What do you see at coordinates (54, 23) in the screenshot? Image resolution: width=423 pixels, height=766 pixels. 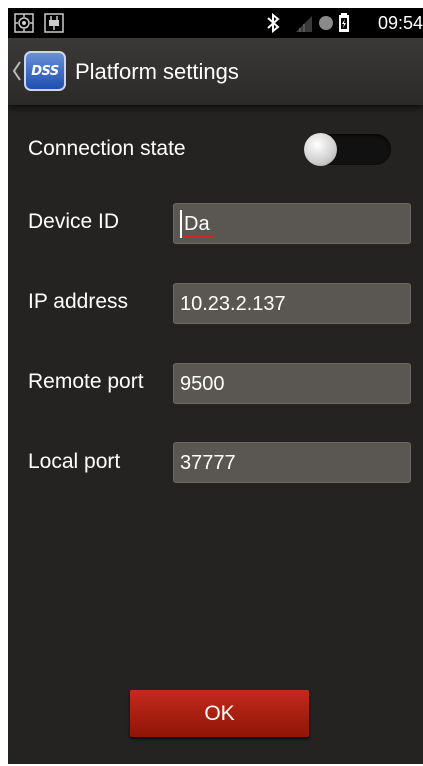 I see `usb-debug-icon` at bounding box center [54, 23].